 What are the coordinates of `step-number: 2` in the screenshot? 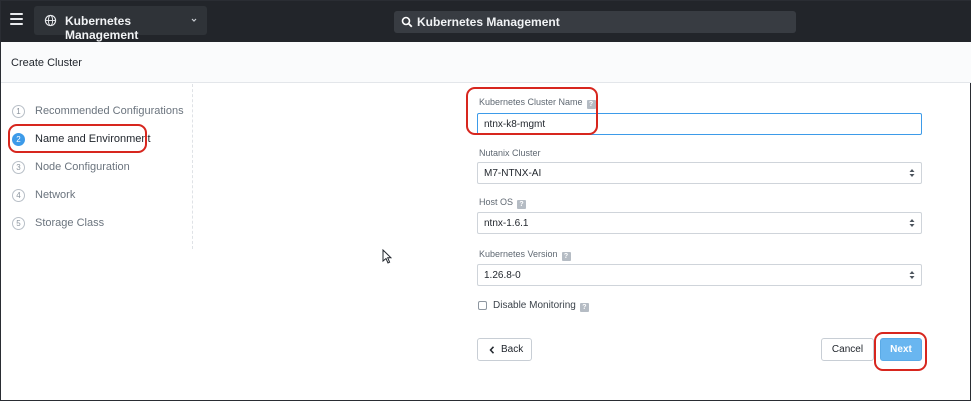 It's located at (18, 139).